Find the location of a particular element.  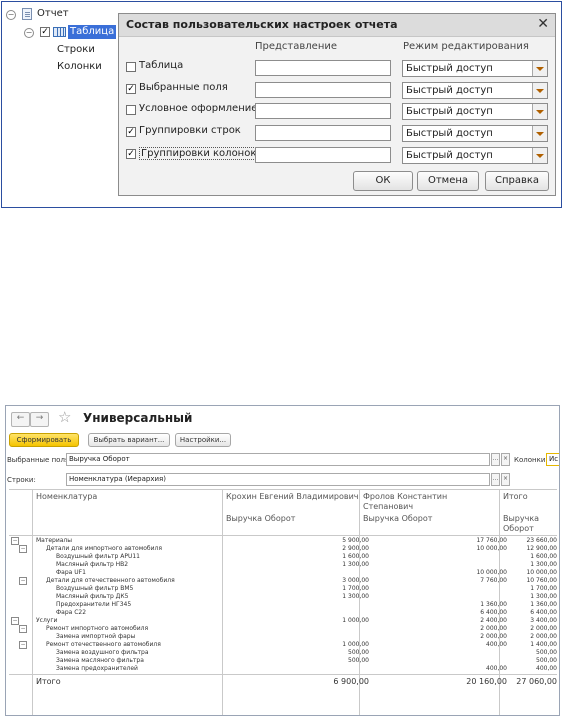

table-row: Замена предохранителей 400,00 400,00 is located at coordinates (283, 669).